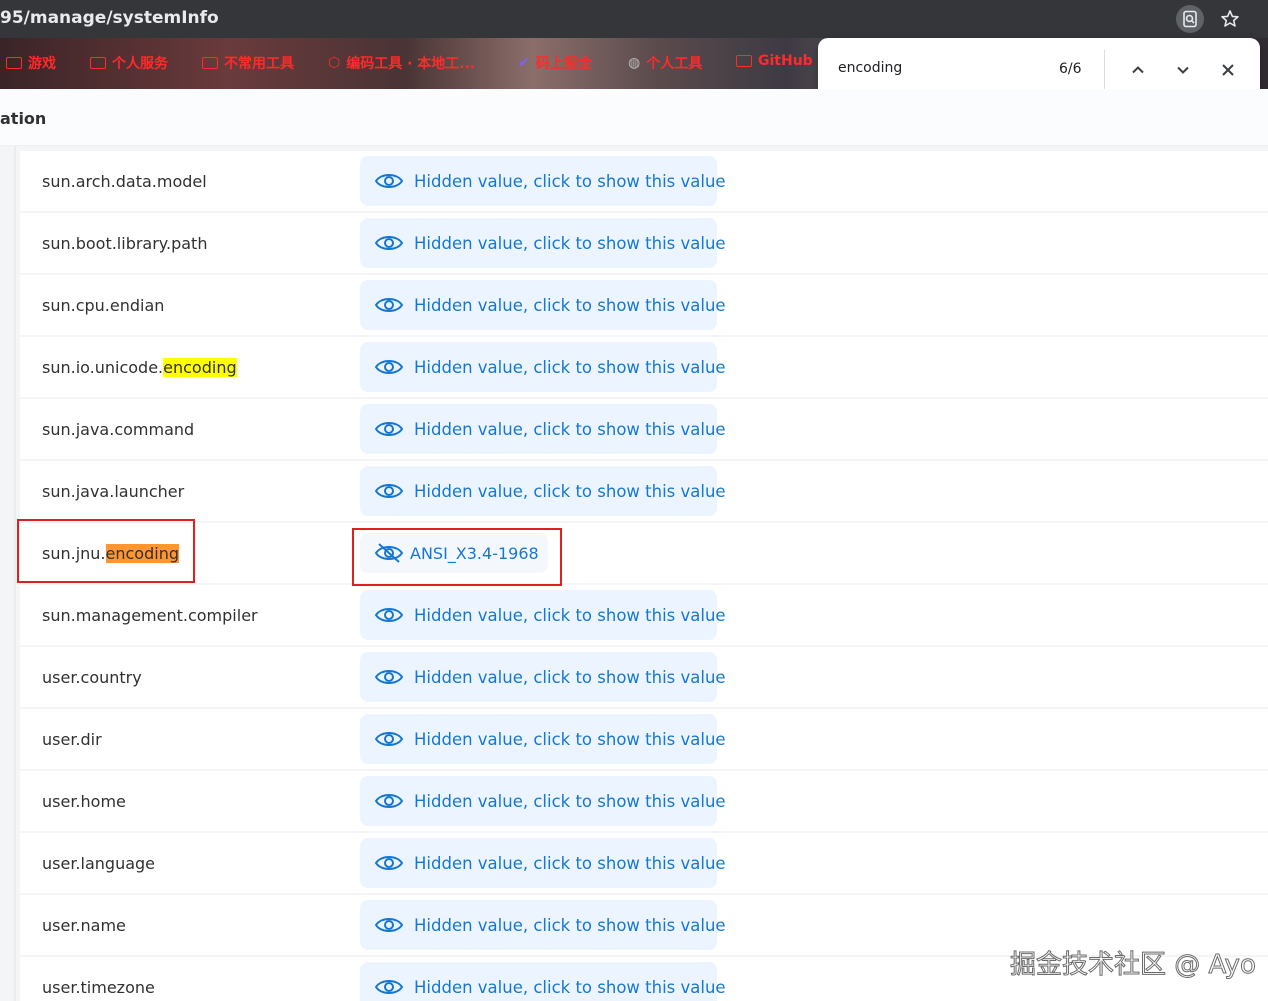 The height and width of the screenshot is (1001, 1268). Describe the element at coordinates (129, 63) in the screenshot. I see `bookmark-personal-services: 个人服务` at that location.